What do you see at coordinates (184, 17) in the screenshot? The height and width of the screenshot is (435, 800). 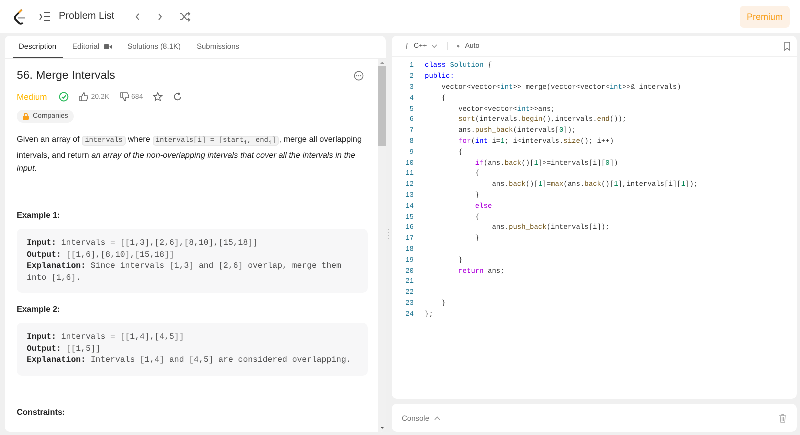 I see `shuffle-icon` at bounding box center [184, 17].